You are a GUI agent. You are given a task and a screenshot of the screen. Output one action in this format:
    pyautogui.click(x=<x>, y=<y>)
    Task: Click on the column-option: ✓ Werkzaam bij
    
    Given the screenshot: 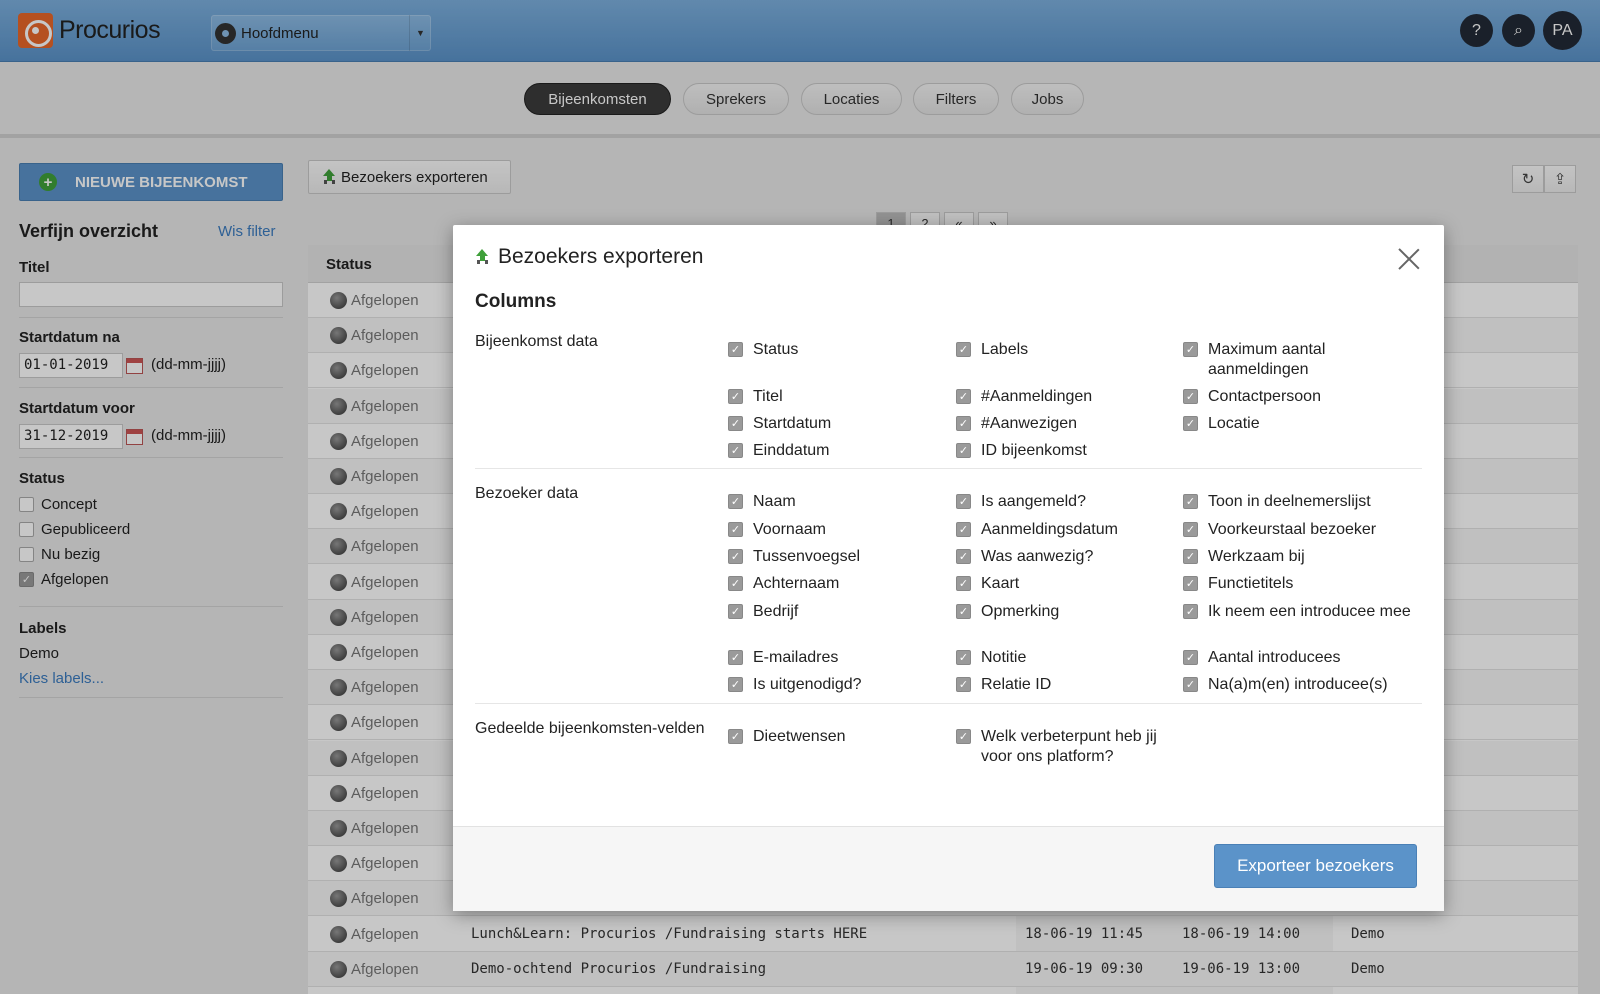 What is the action you would take?
    pyautogui.click(x=1300, y=557)
    